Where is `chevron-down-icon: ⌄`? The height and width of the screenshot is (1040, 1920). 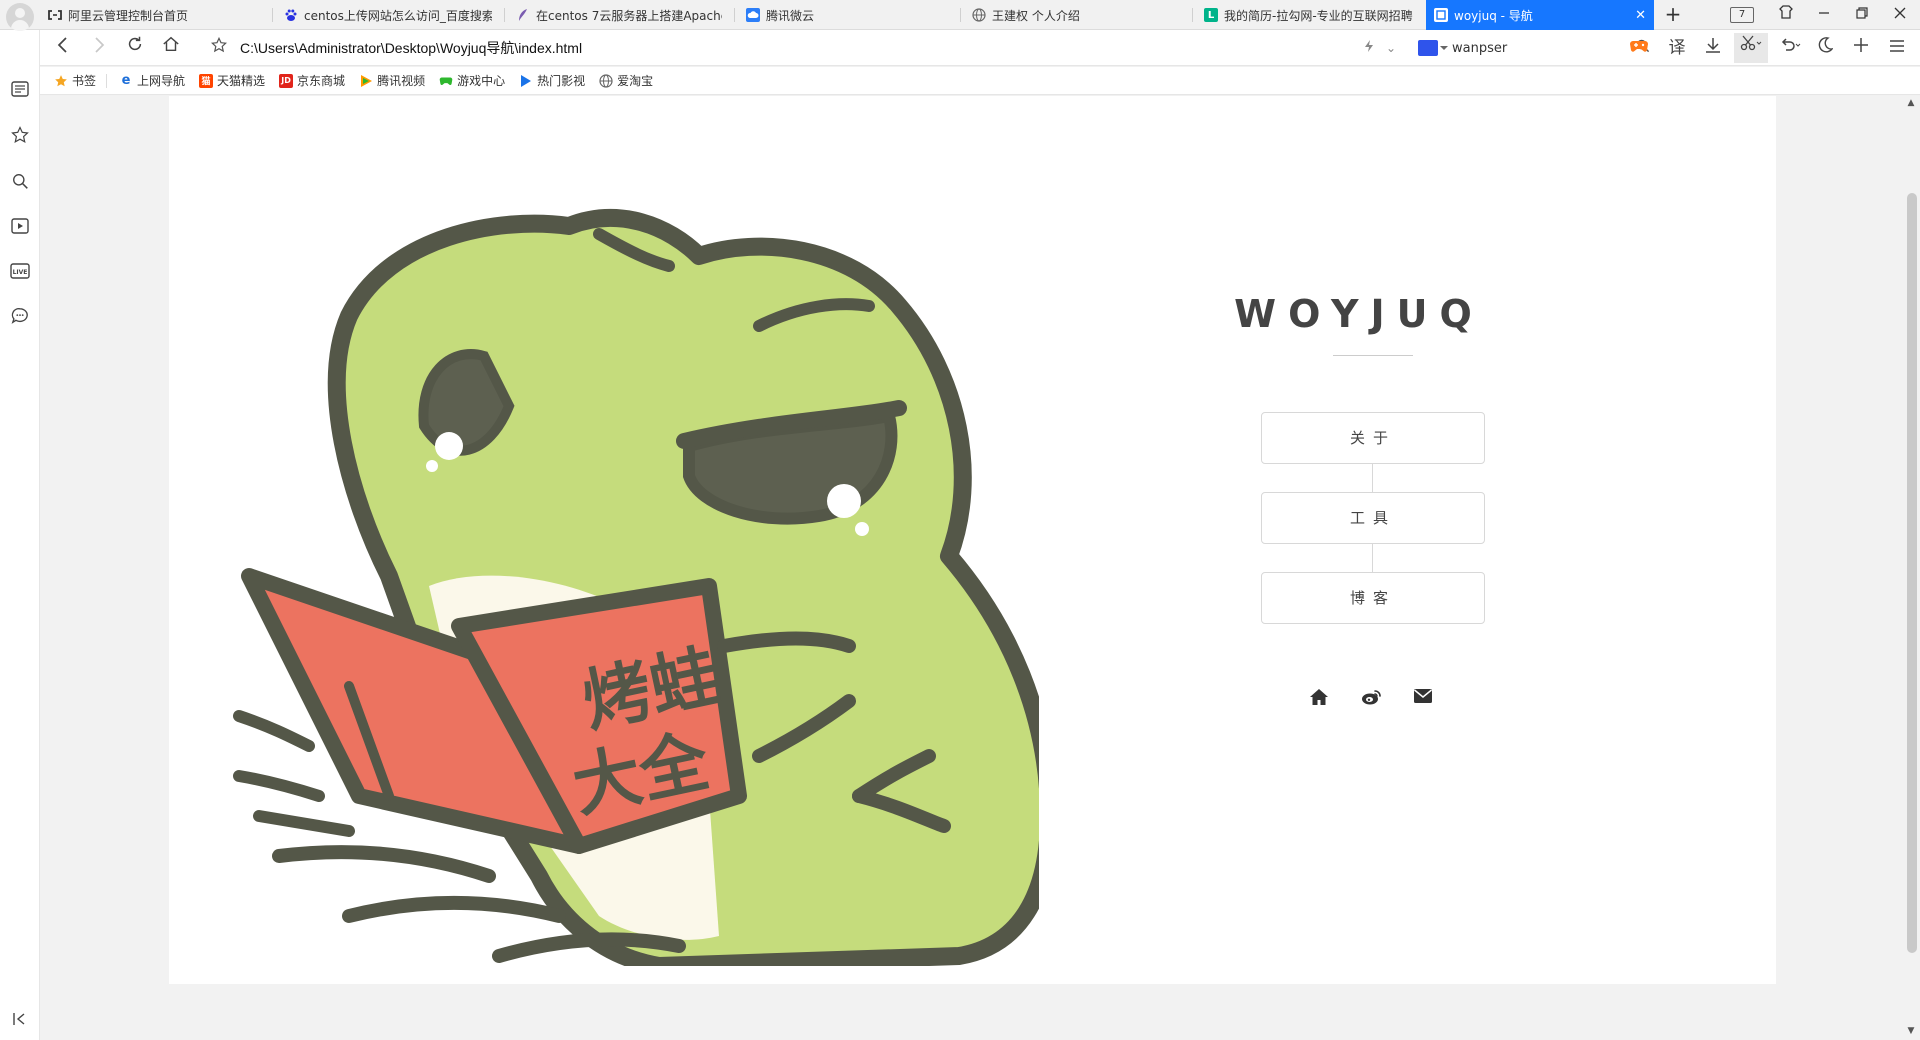 chevron-down-icon: ⌄ is located at coordinates (1391, 48).